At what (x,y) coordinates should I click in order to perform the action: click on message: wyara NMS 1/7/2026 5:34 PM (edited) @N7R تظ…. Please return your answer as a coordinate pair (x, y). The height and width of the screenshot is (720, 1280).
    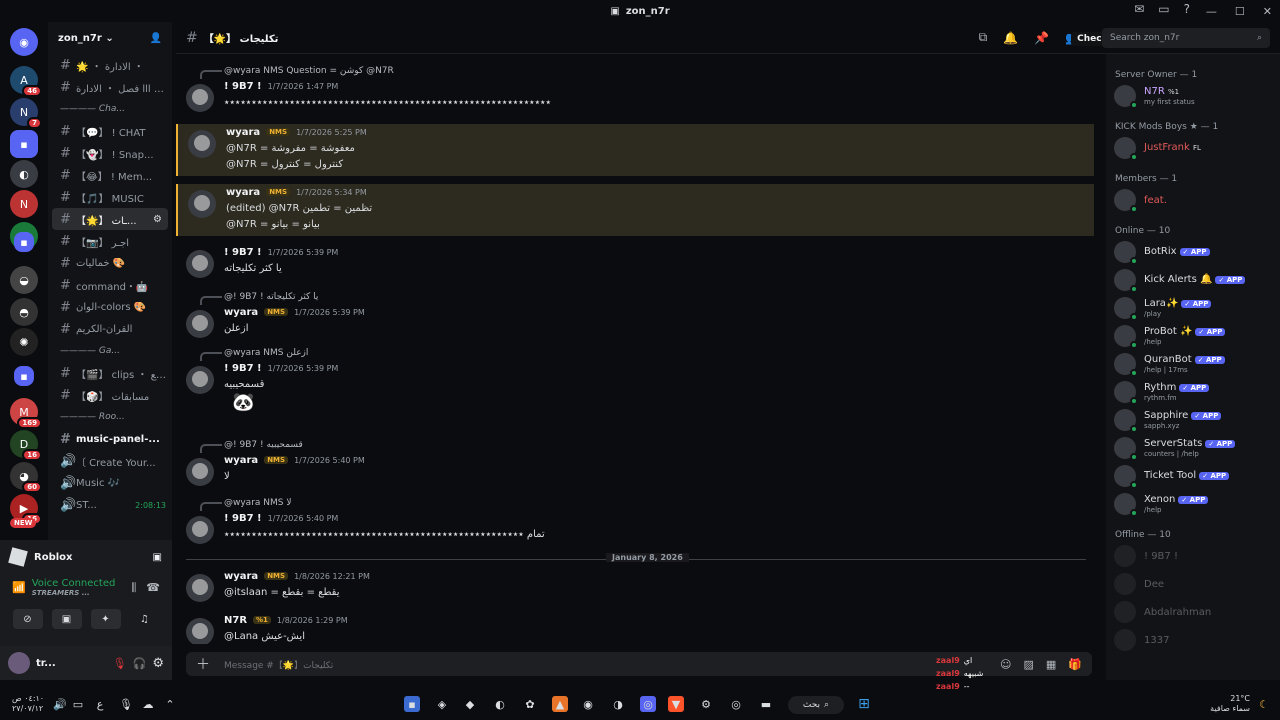
    Looking at the image, I should click on (635, 210).